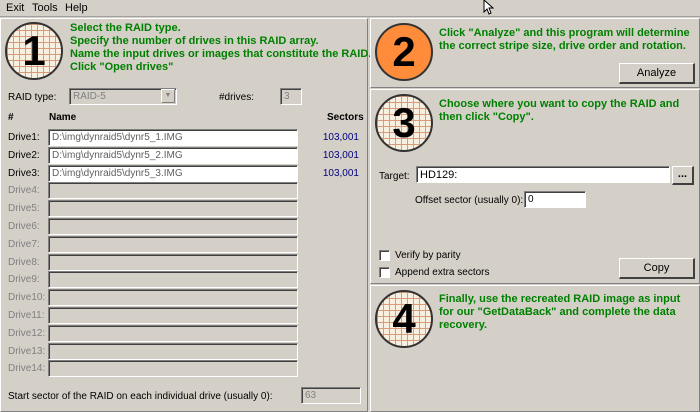 The width and height of the screenshot is (700, 412). Describe the element at coordinates (404, 319) in the screenshot. I see `step4-number-icon: 4` at that location.